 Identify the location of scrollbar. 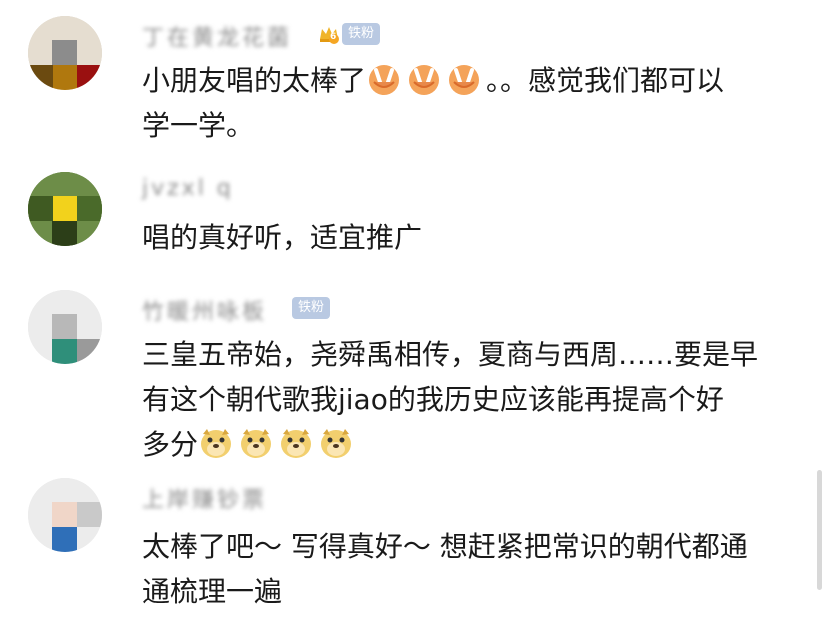
(819, 530).